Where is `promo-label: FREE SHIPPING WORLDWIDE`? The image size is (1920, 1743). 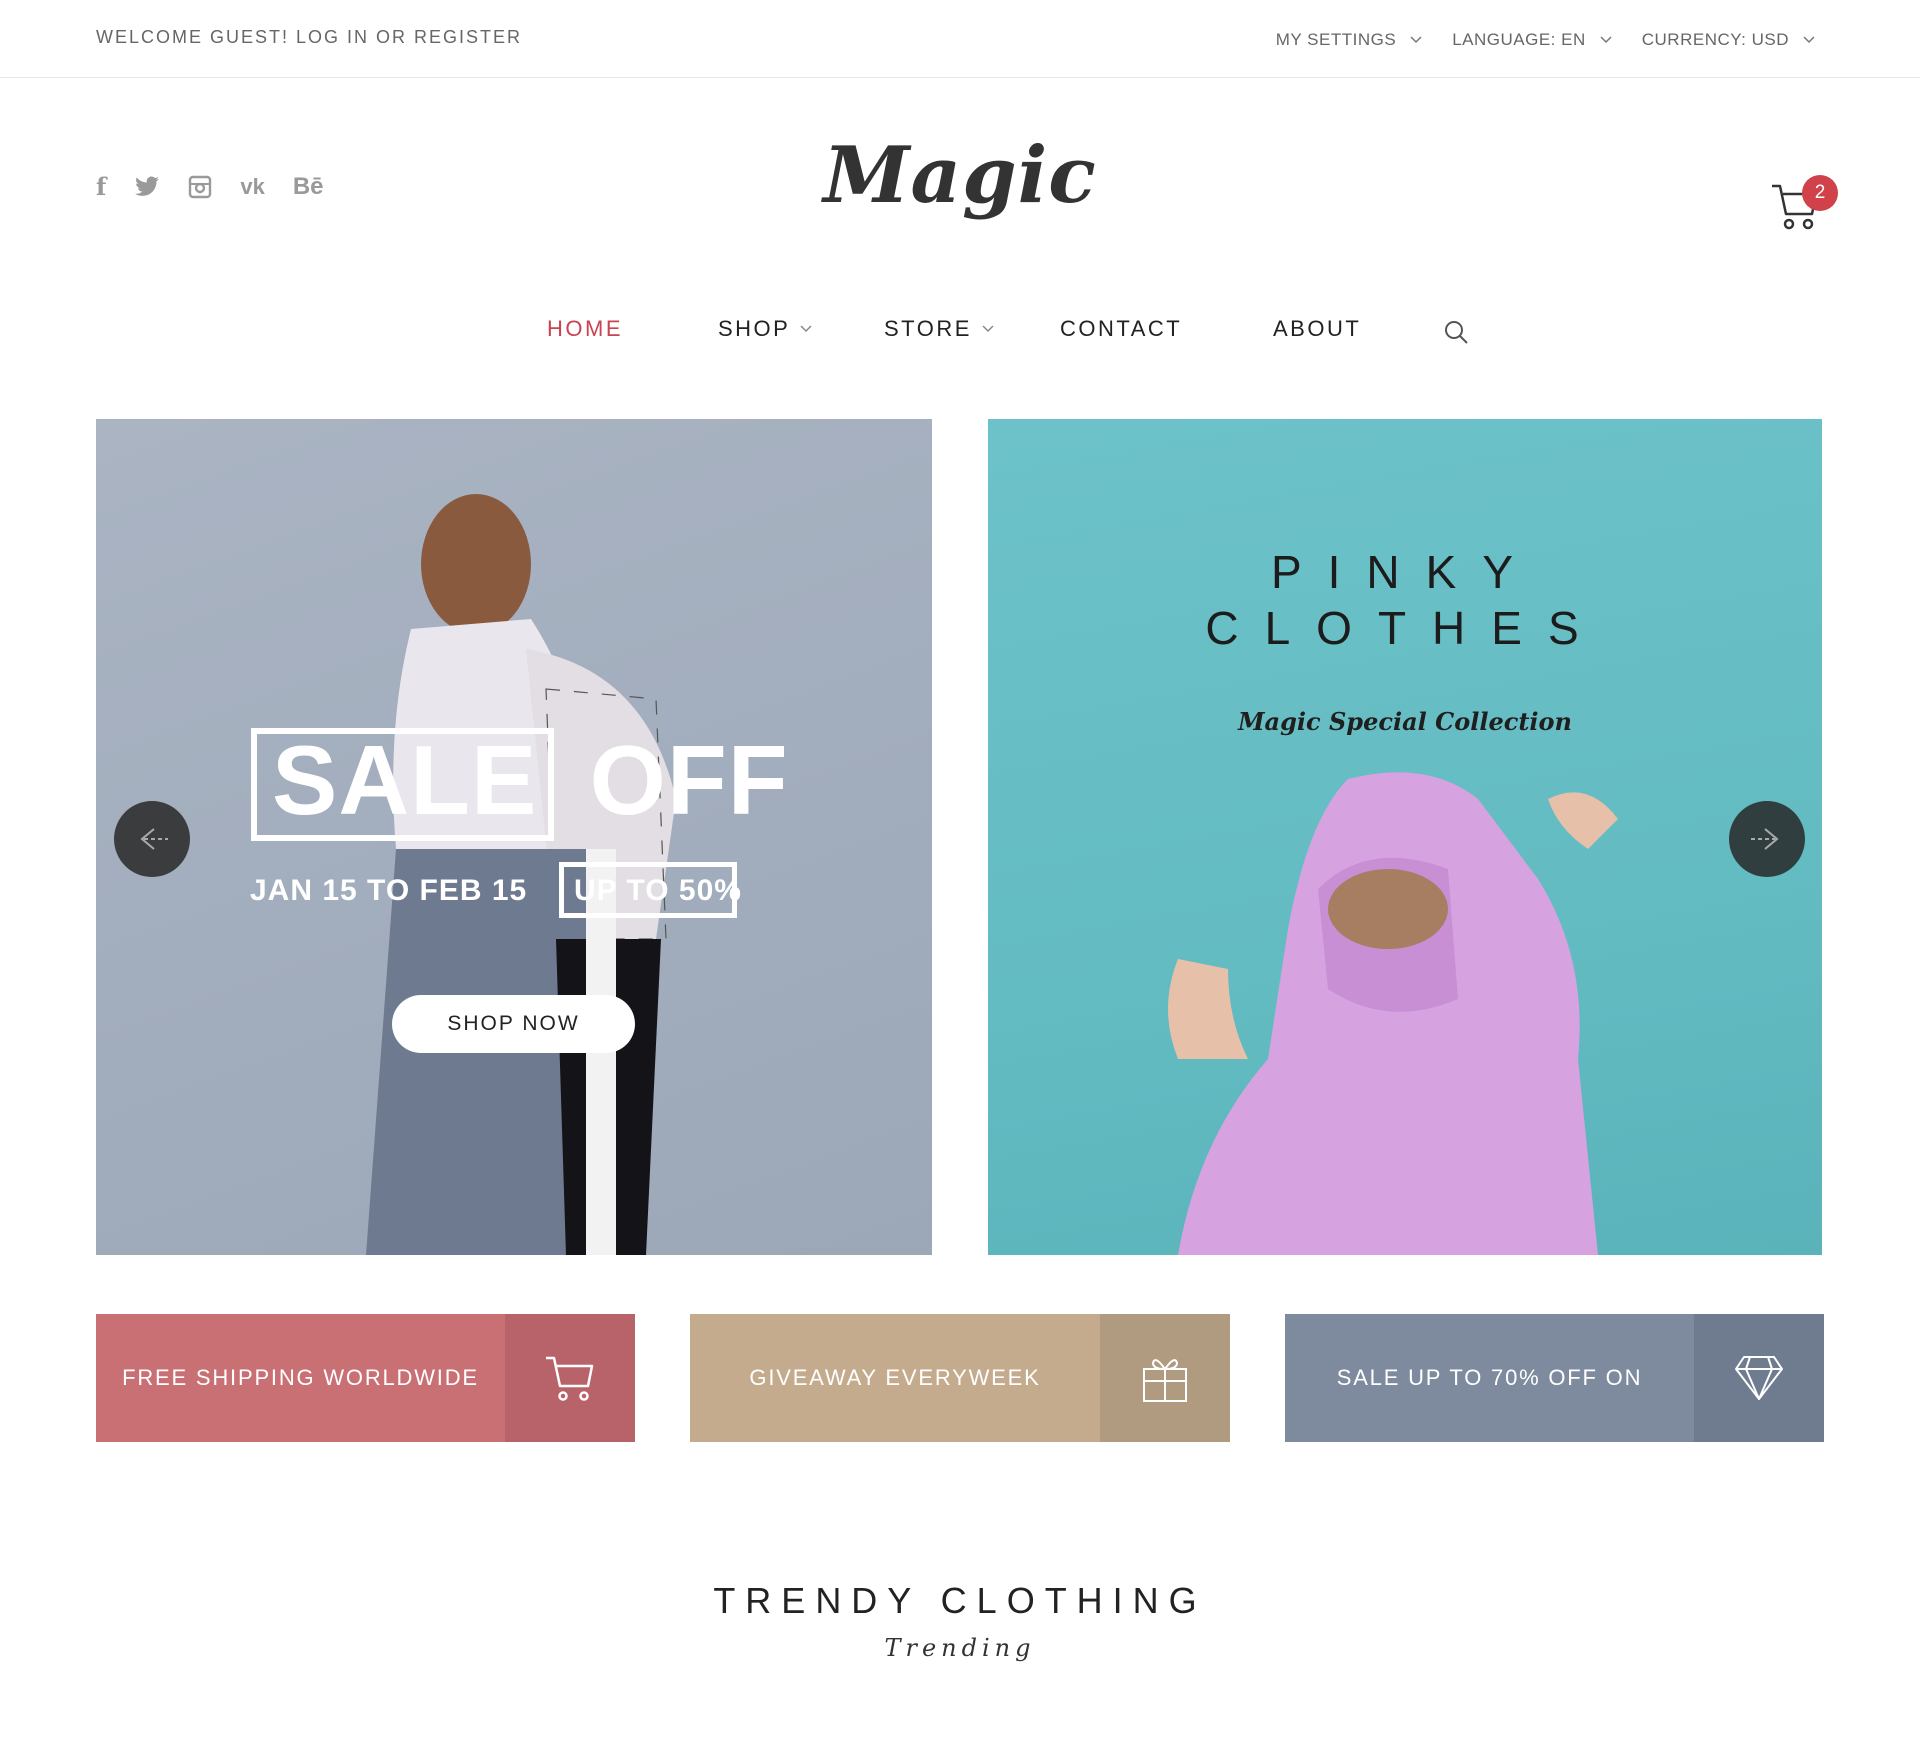 promo-label: FREE SHIPPING WORLDWIDE is located at coordinates (300, 1378).